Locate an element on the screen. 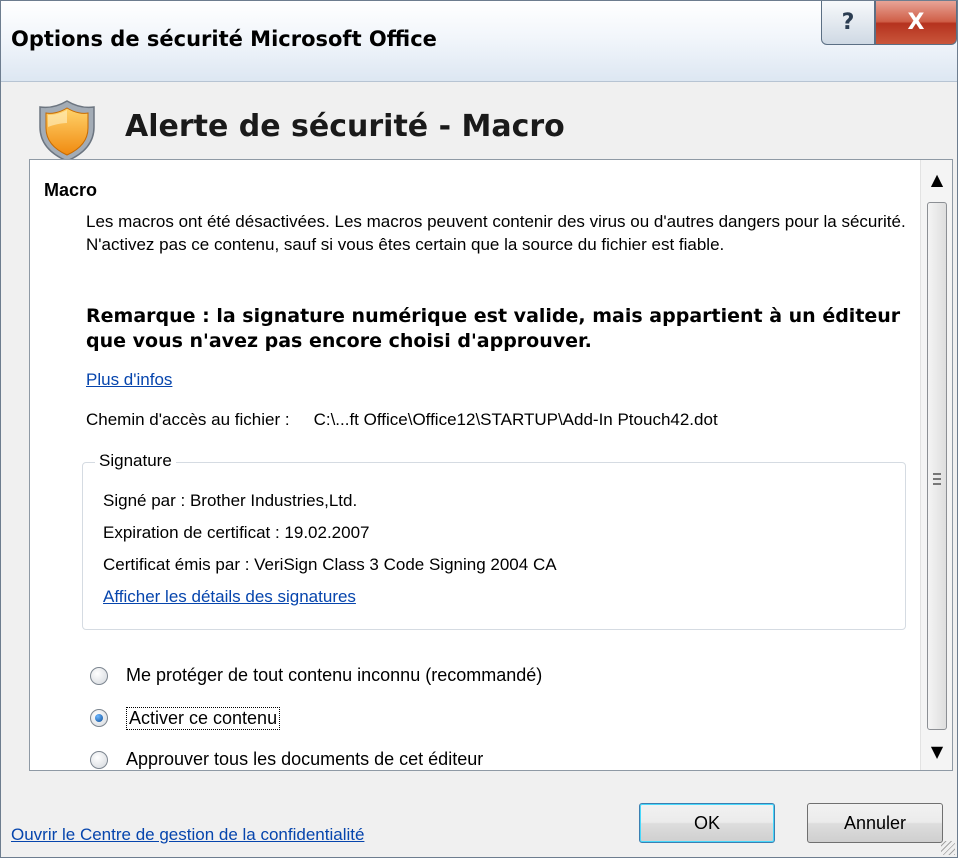  signature-details-link: Afficher les détails des signatures is located at coordinates (229, 597).